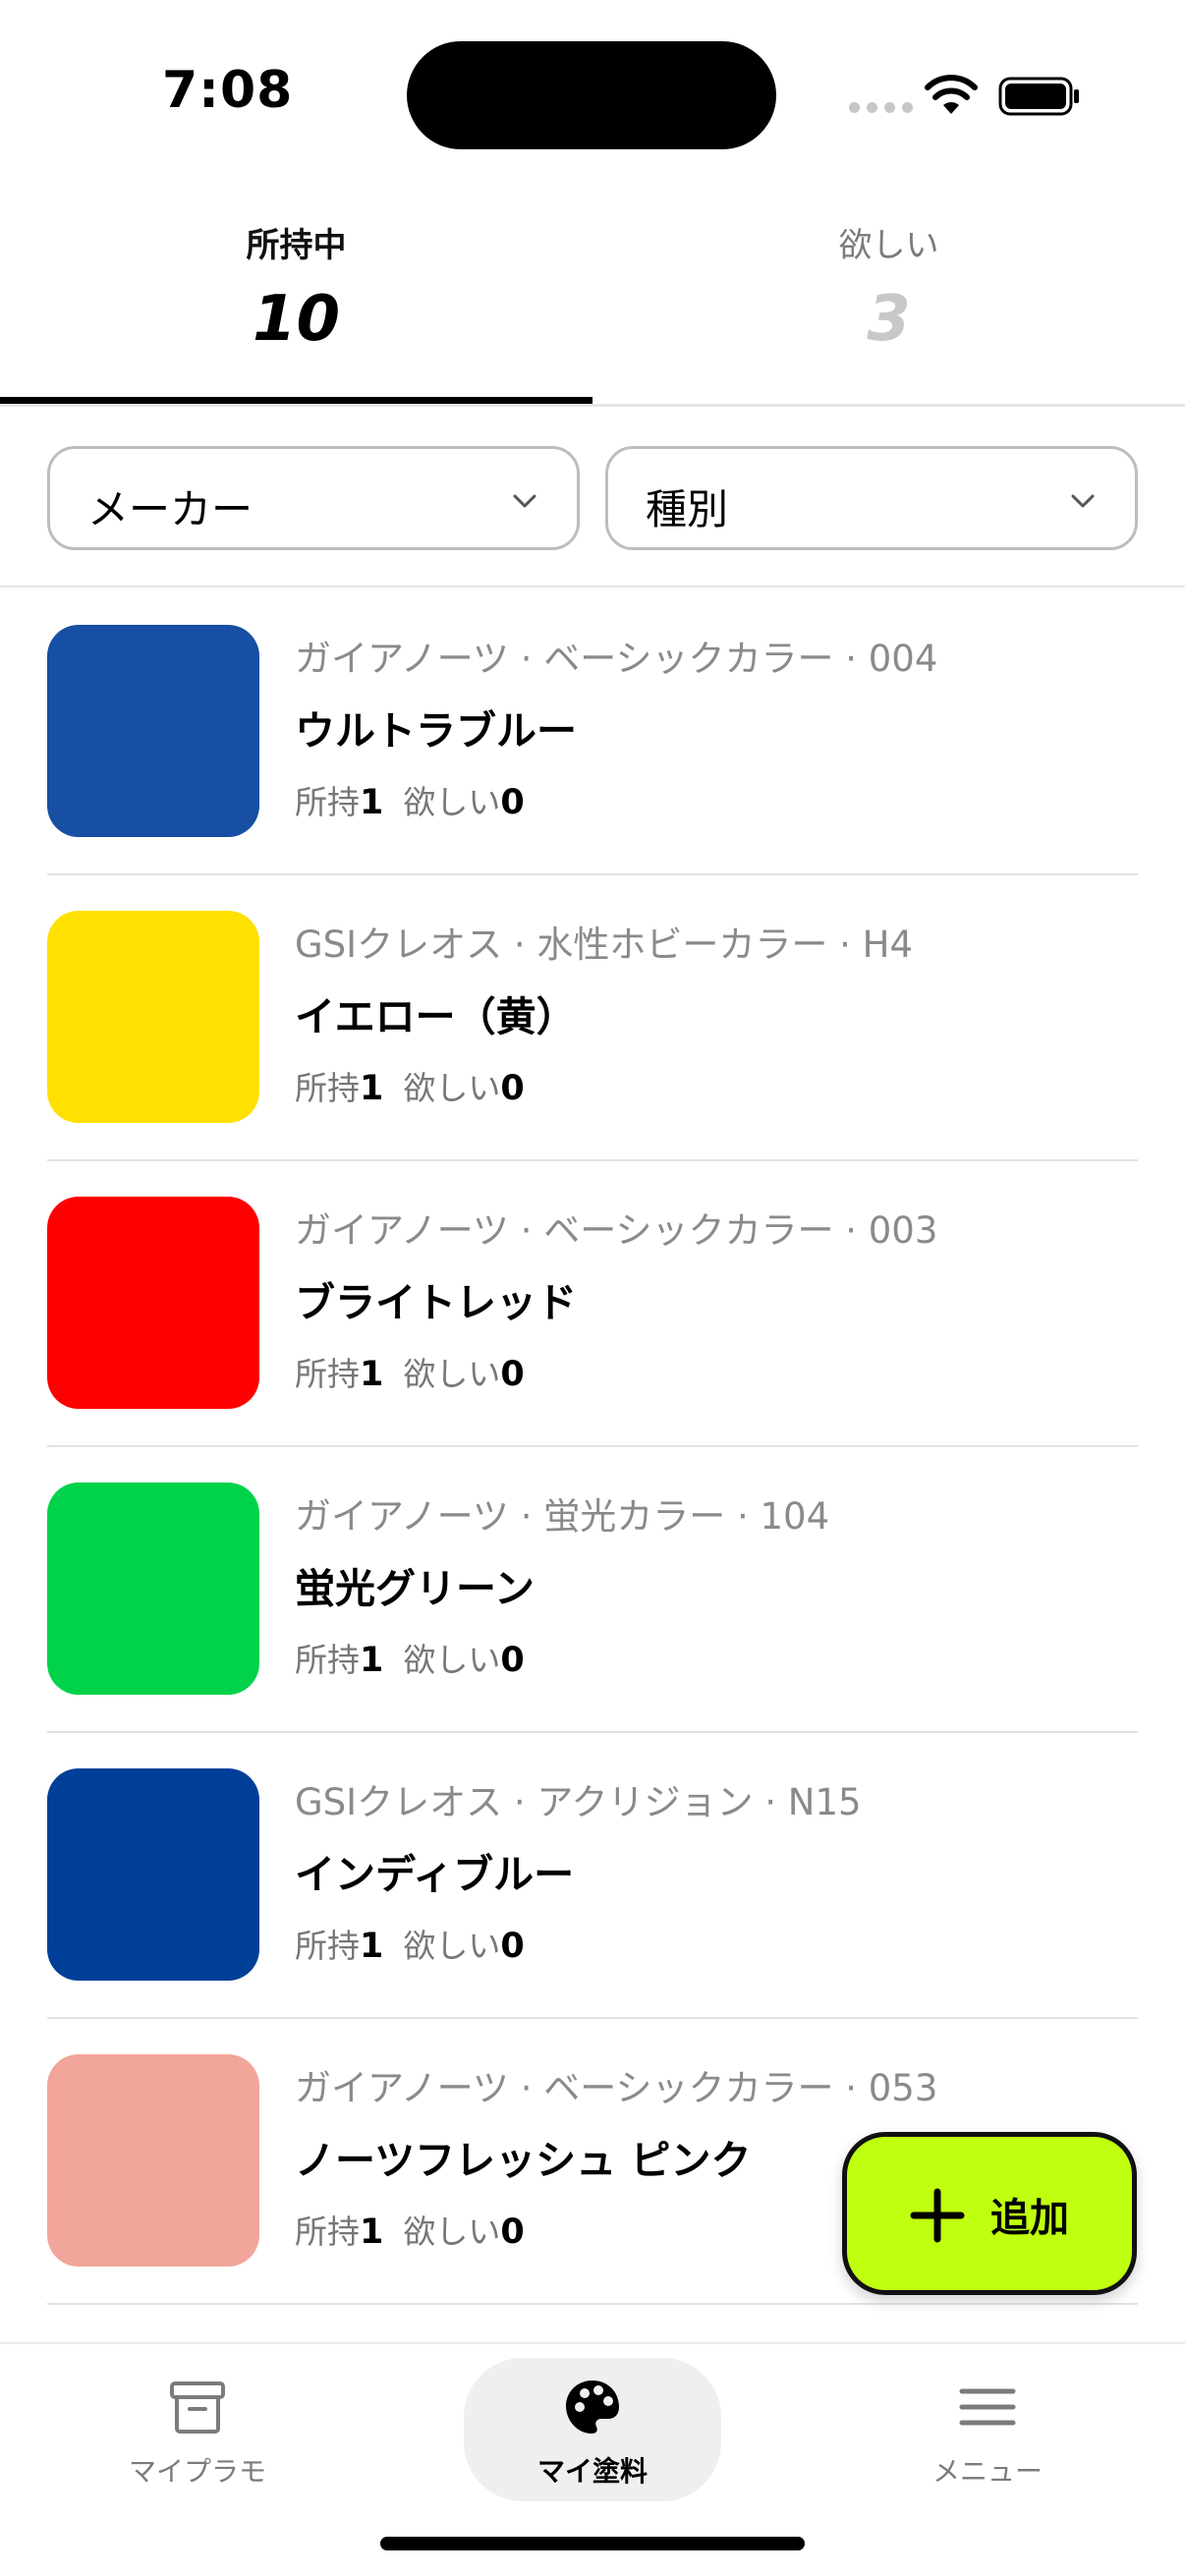 Image resolution: width=1185 pixels, height=2576 pixels. I want to click on nav-menu-label: メニュー, so click(987, 2471).